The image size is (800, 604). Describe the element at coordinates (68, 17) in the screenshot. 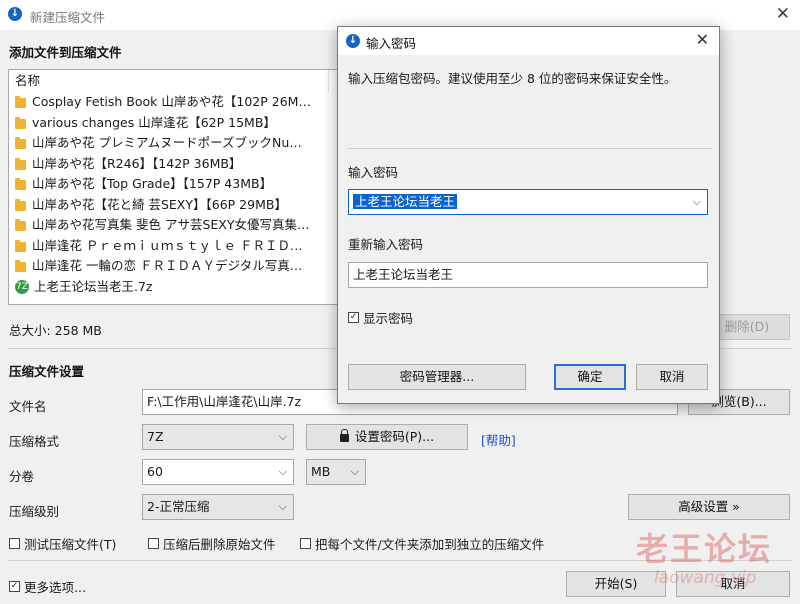

I see `window-title: 新建压缩文件` at that location.